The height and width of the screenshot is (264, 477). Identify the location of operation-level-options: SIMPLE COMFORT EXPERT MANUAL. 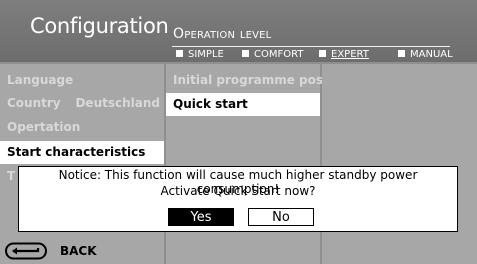
(322, 55).